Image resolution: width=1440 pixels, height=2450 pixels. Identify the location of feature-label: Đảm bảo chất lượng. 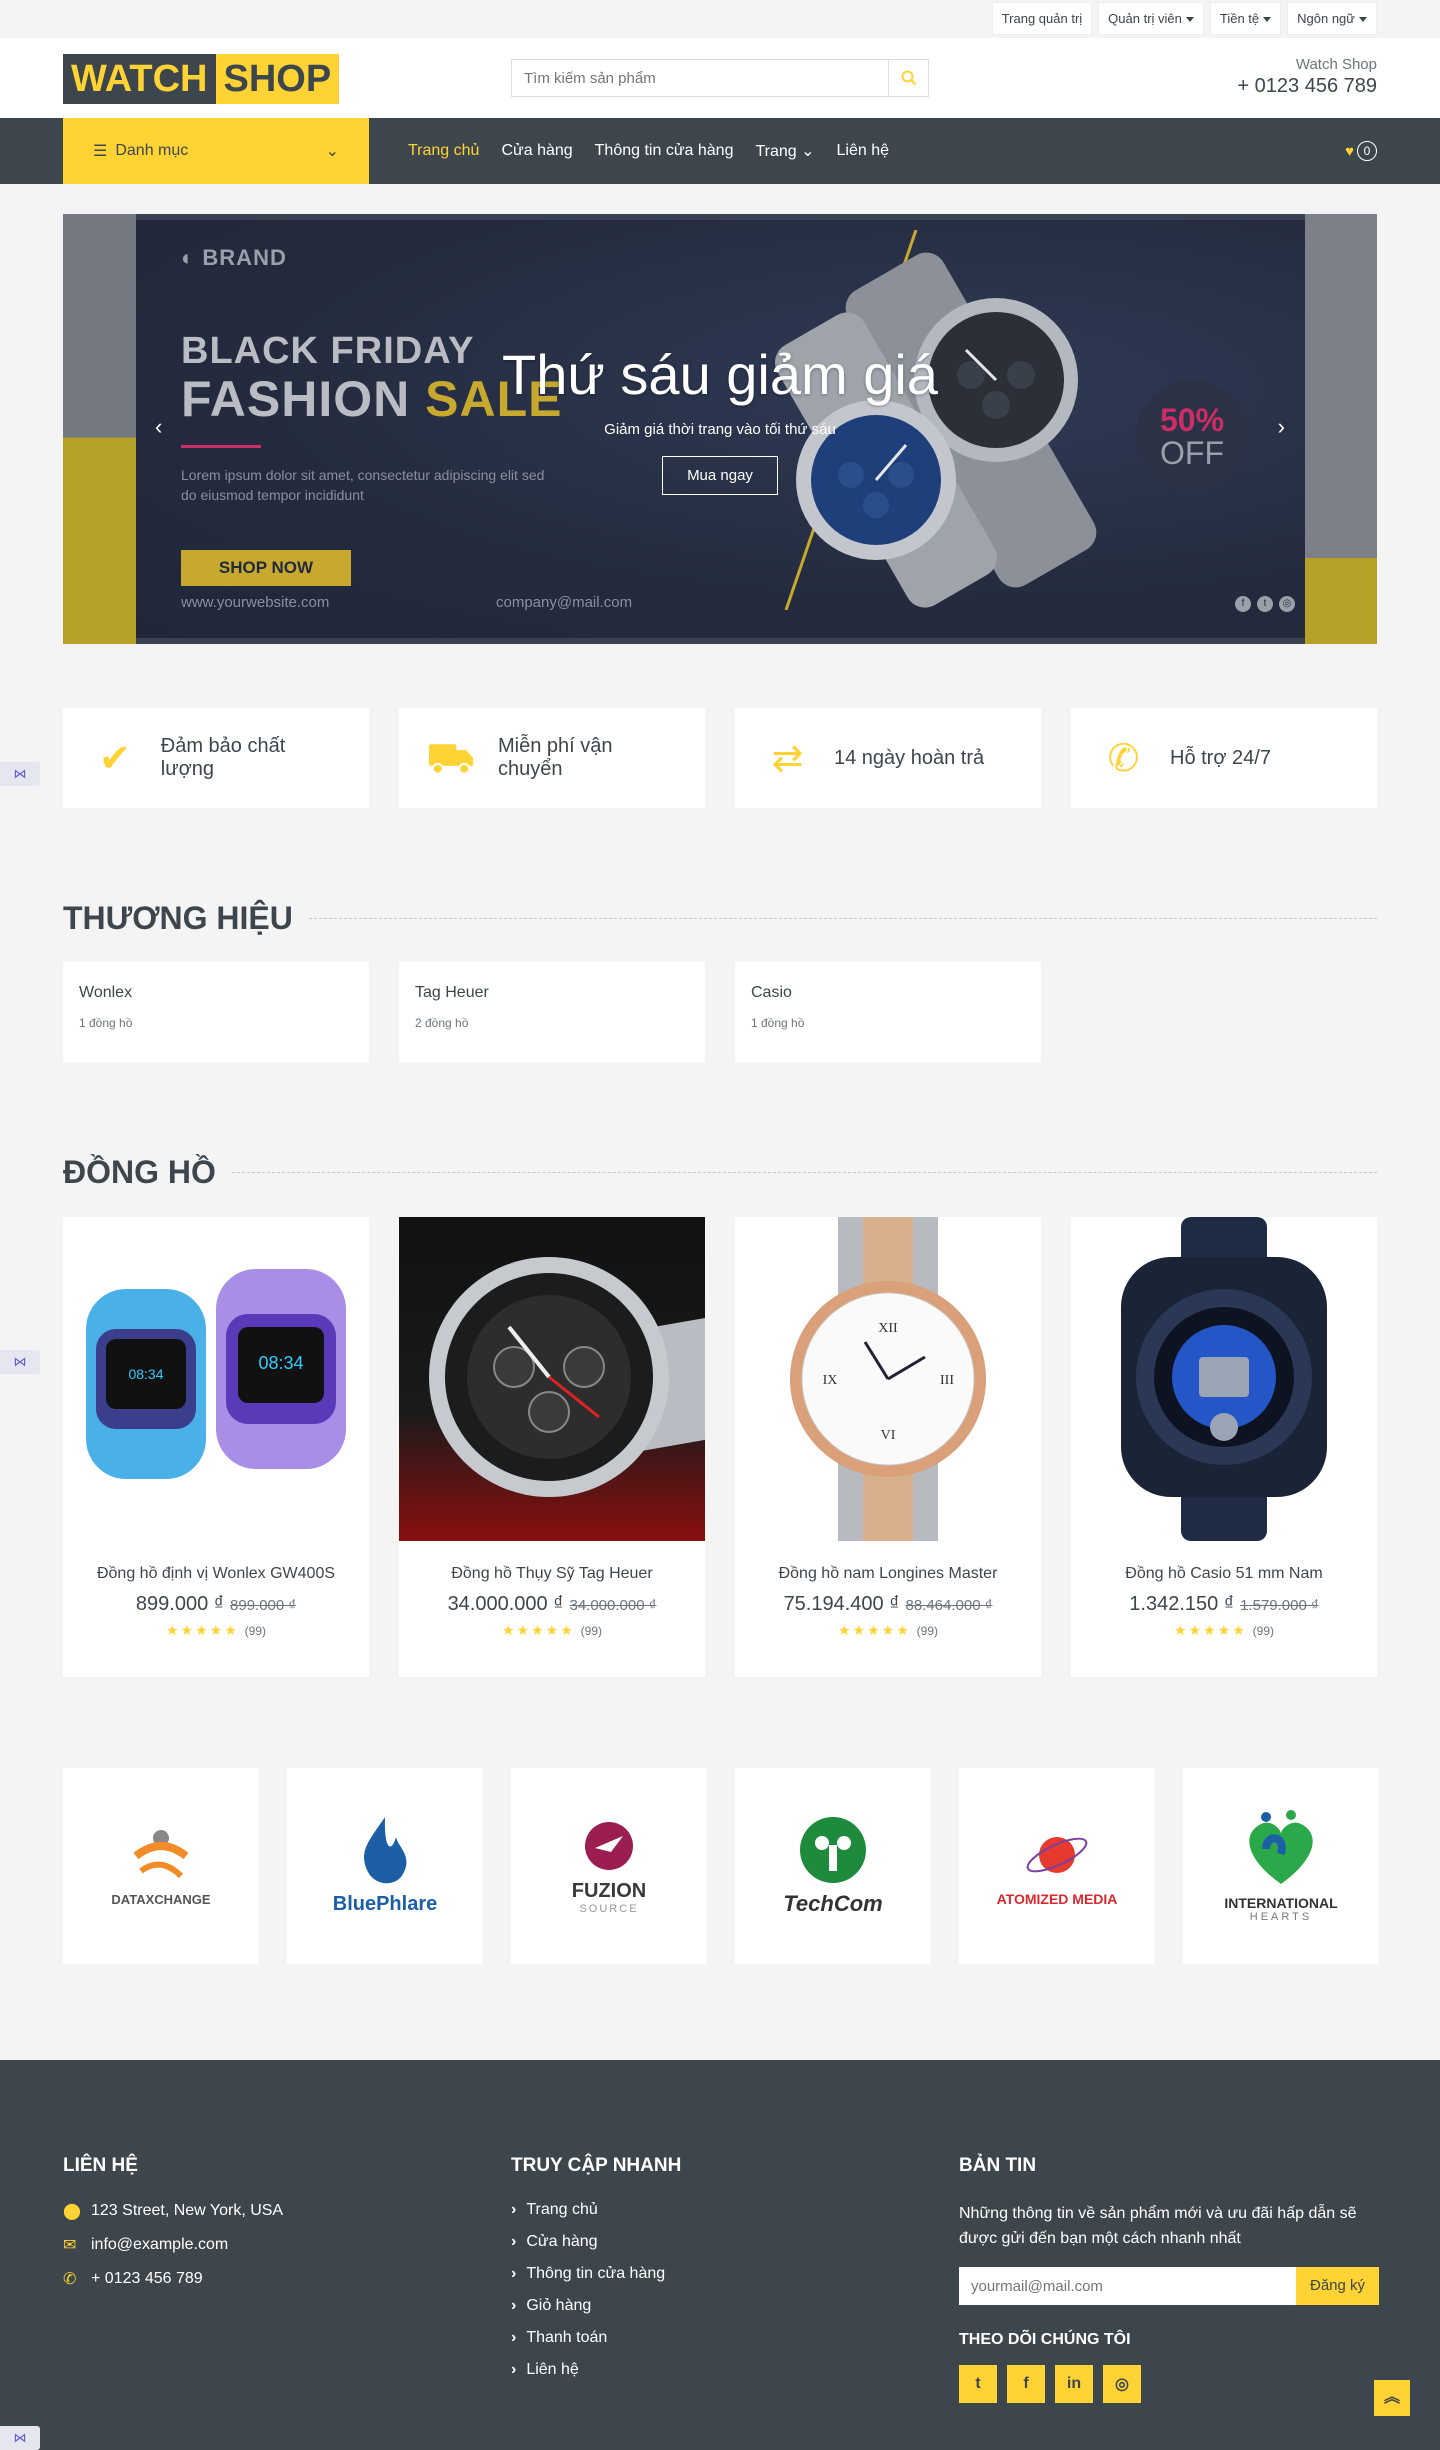
(223, 757).